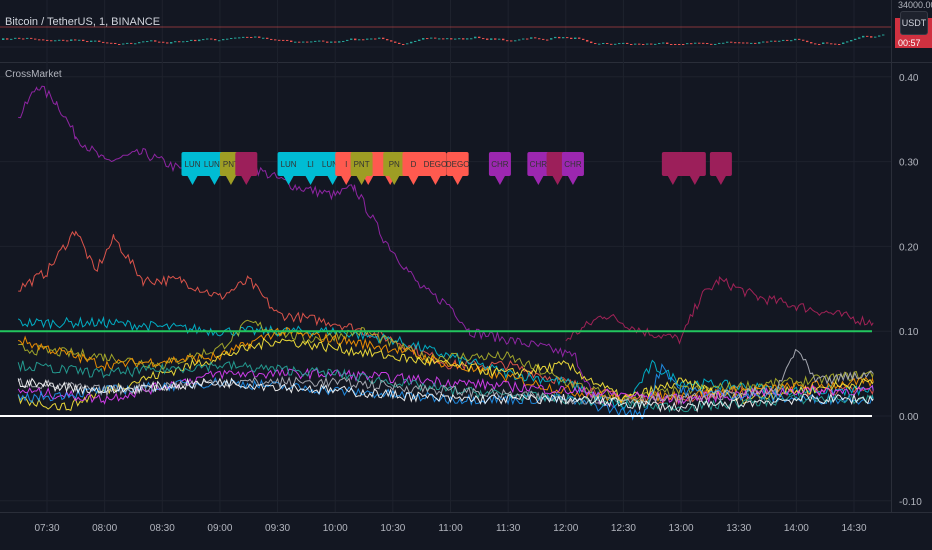 The width and height of the screenshot is (932, 550). Describe the element at coordinates (681, 528) in the screenshot. I see `x-tick-label: 13:00` at that location.